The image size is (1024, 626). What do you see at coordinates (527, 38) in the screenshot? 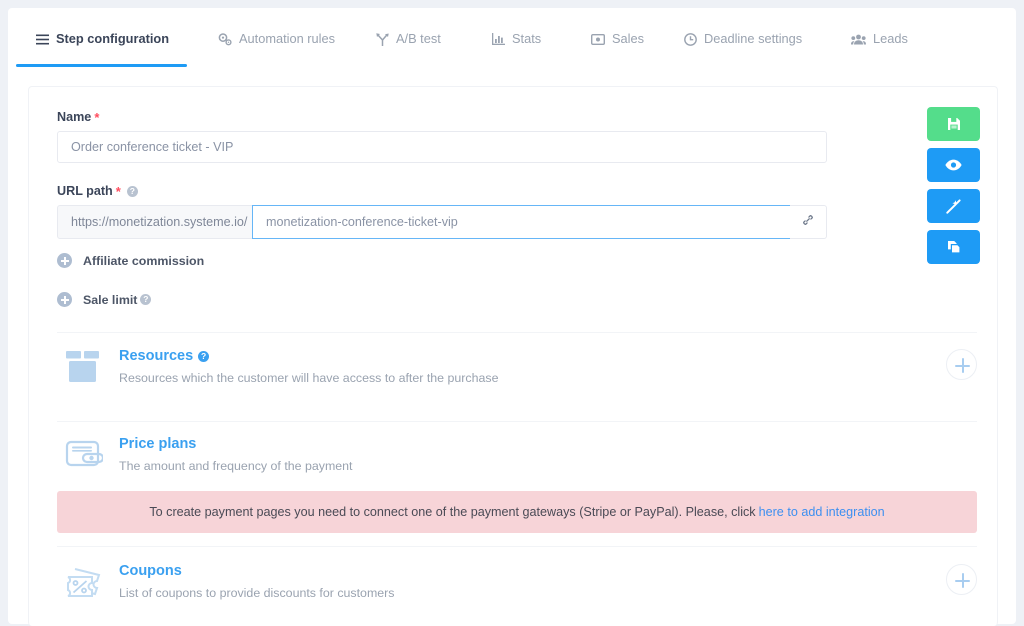
I see `tab-label: Stats` at bounding box center [527, 38].